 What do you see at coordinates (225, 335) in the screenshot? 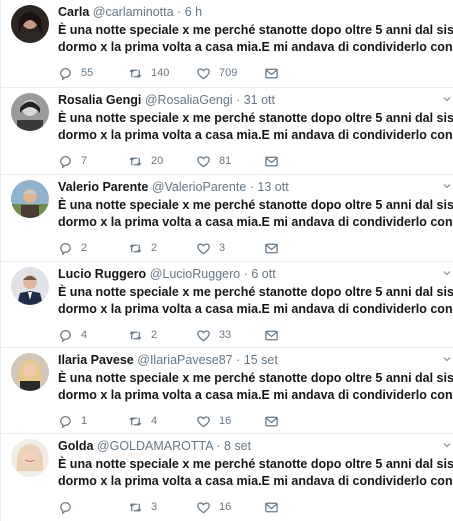
I see `like-count: 33` at bounding box center [225, 335].